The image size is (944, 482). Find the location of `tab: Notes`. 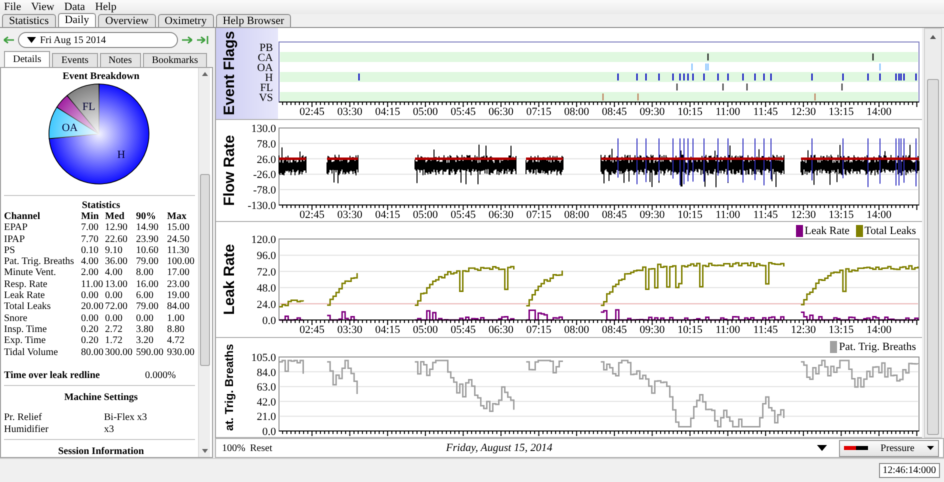

tab: Notes is located at coordinates (120, 60).